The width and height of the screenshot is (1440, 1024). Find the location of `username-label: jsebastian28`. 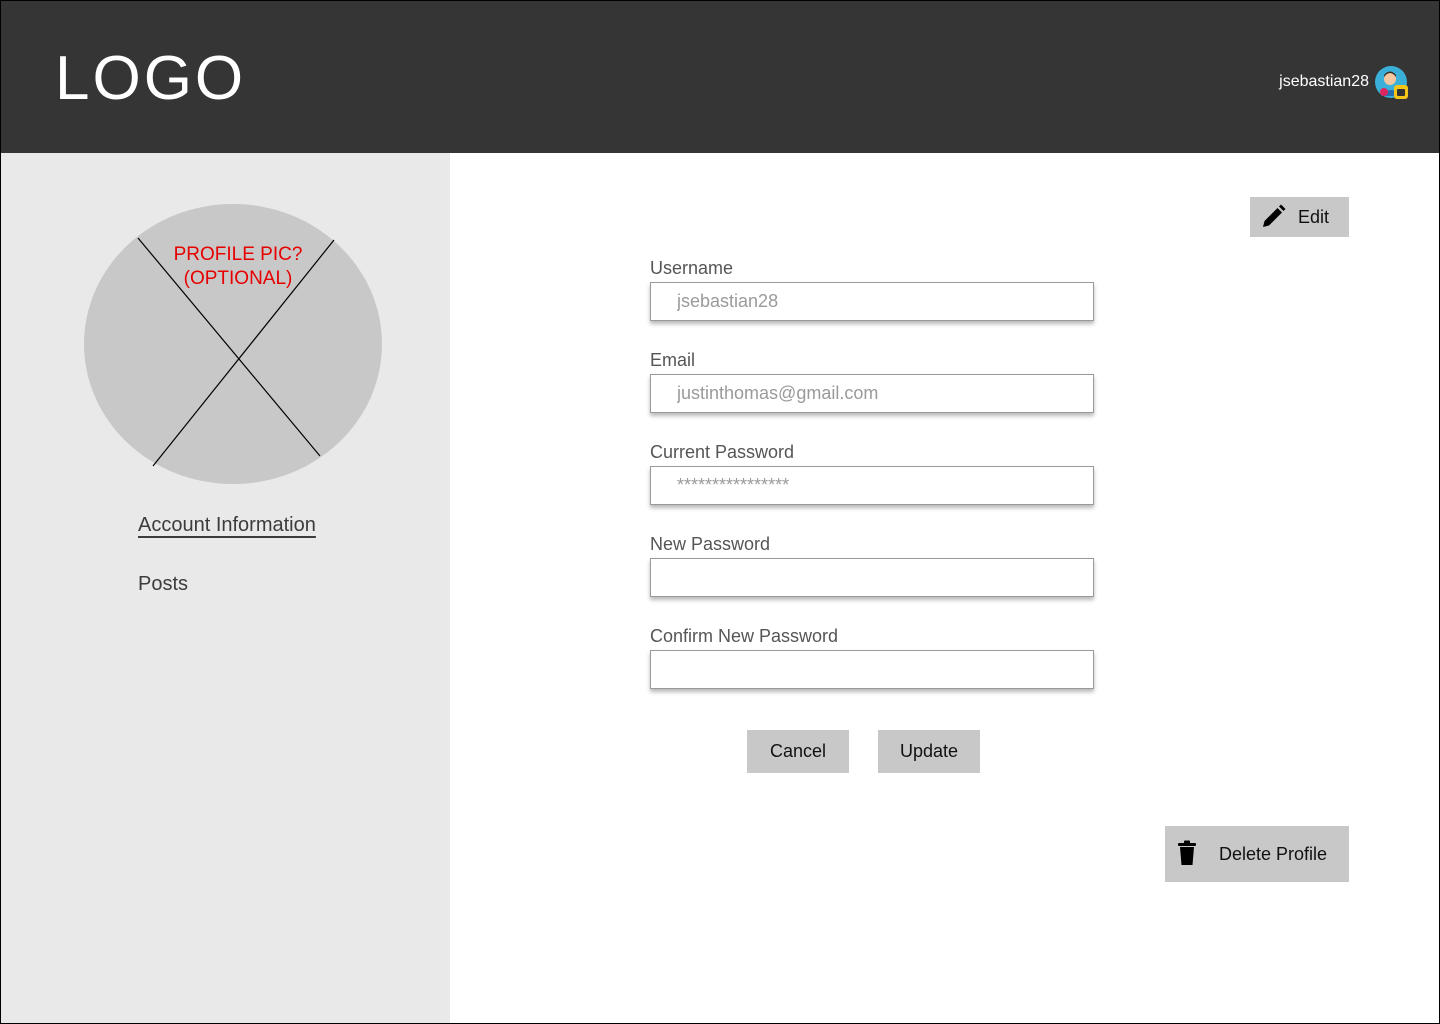

username-label: jsebastian28 is located at coordinates (1324, 82).